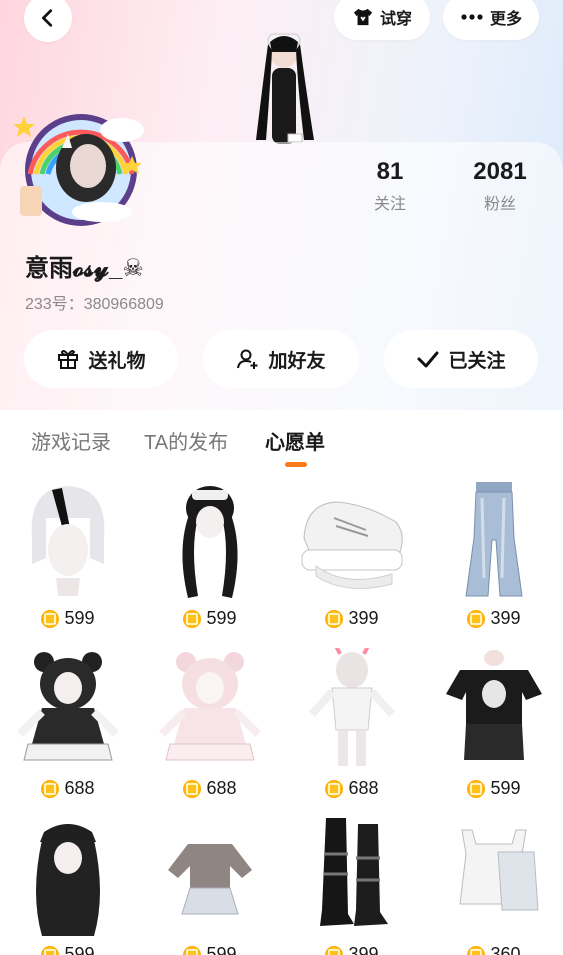 The width and height of the screenshot is (563, 955). I want to click on jeans-image, so click(494, 539).